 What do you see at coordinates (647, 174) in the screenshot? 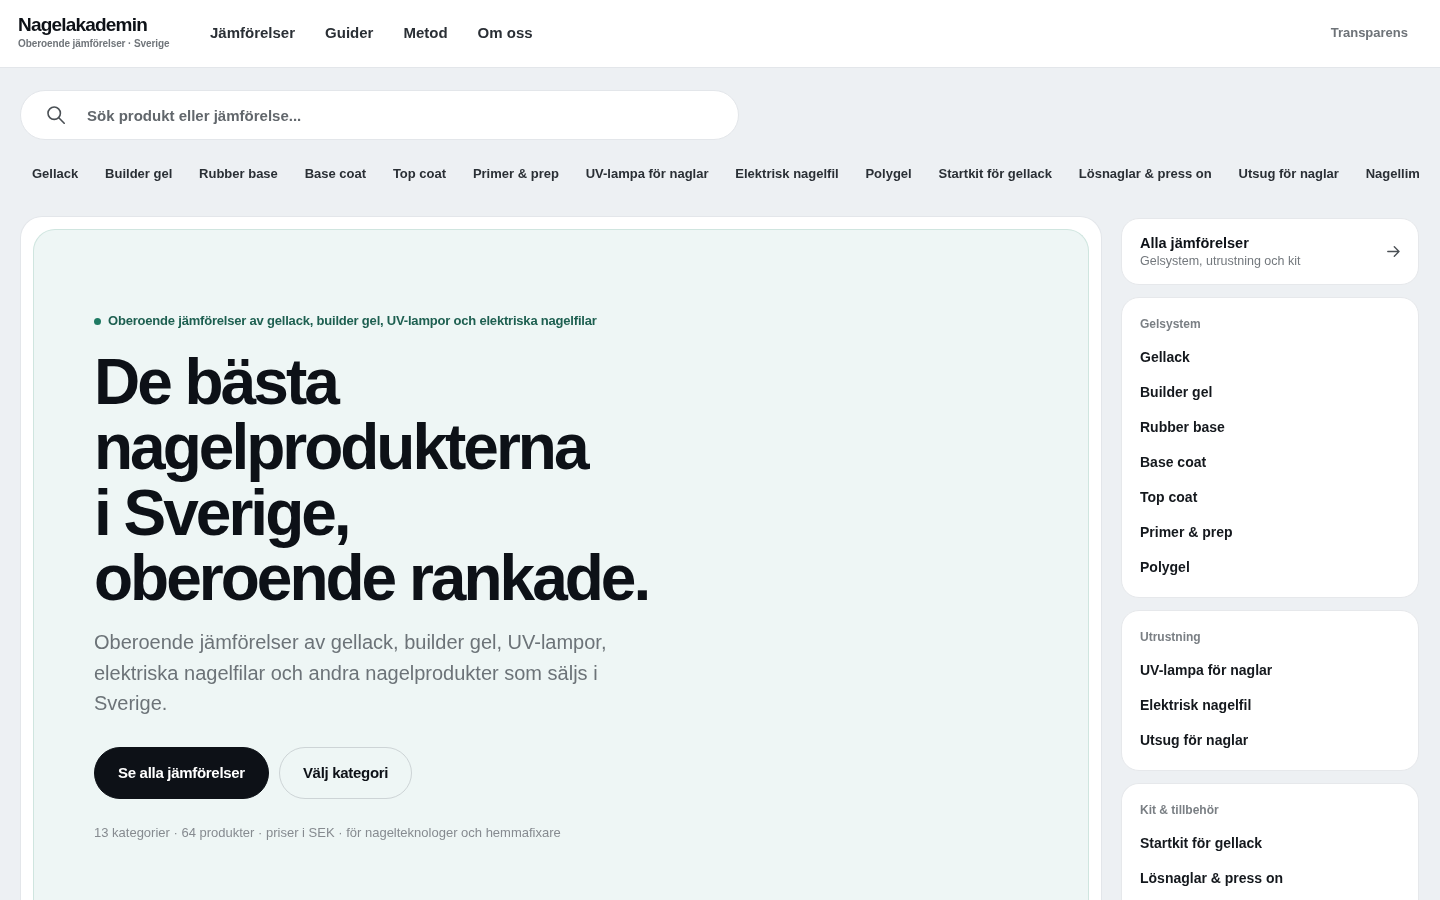
I see `category-link: UV-lampa för naglar` at bounding box center [647, 174].